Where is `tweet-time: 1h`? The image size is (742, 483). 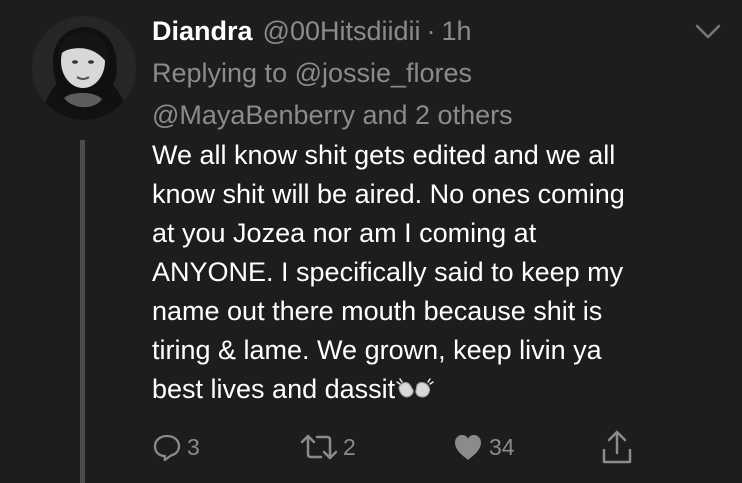 tweet-time: 1h is located at coordinates (457, 31).